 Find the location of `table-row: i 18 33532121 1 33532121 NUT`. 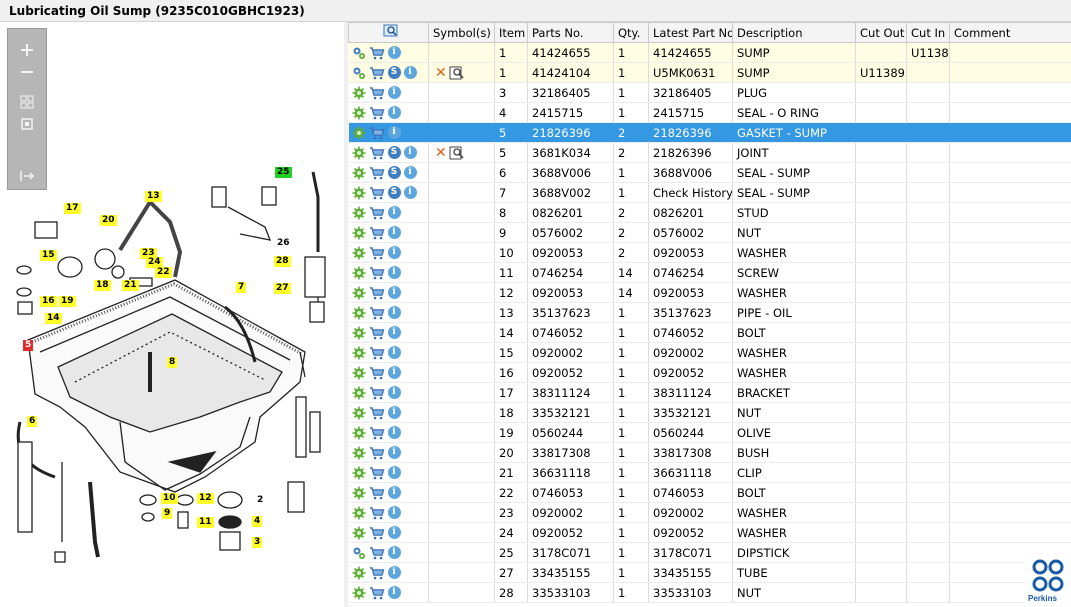

table-row: i 18 33532121 1 33532121 NUT is located at coordinates (709, 412).